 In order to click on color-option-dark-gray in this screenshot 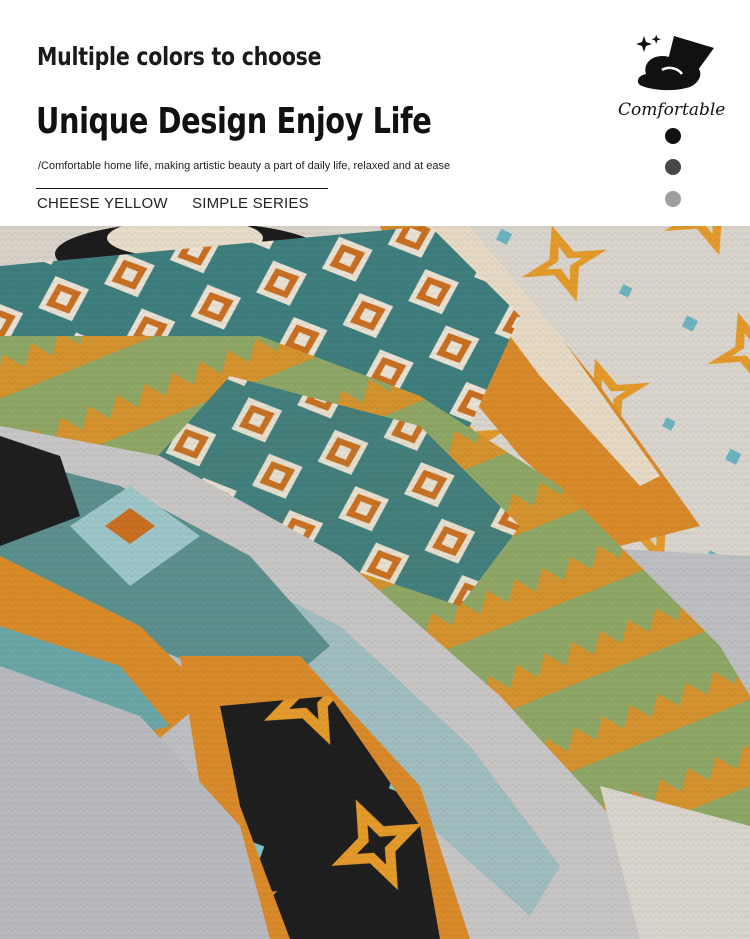, I will do `click(673, 167)`.